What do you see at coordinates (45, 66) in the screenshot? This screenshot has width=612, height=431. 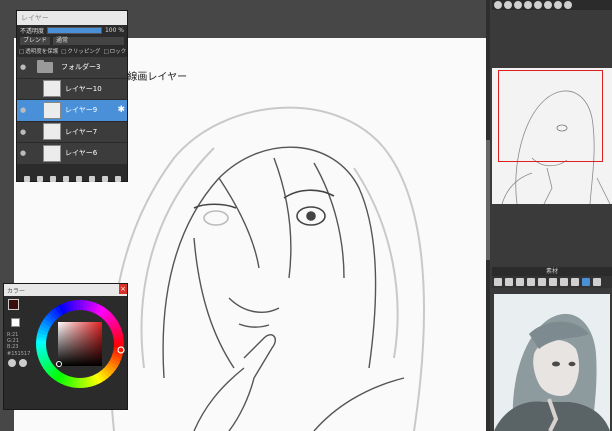 I see `folder-icon` at bounding box center [45, 66].